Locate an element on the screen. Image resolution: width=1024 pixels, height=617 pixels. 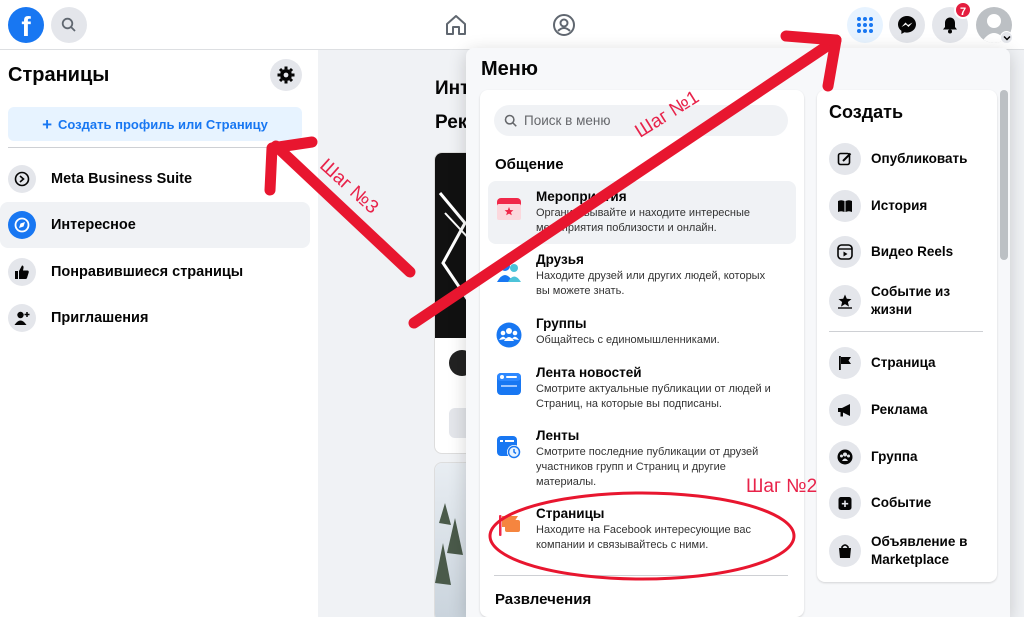
flag-icon is located at coordinates (845, 363).